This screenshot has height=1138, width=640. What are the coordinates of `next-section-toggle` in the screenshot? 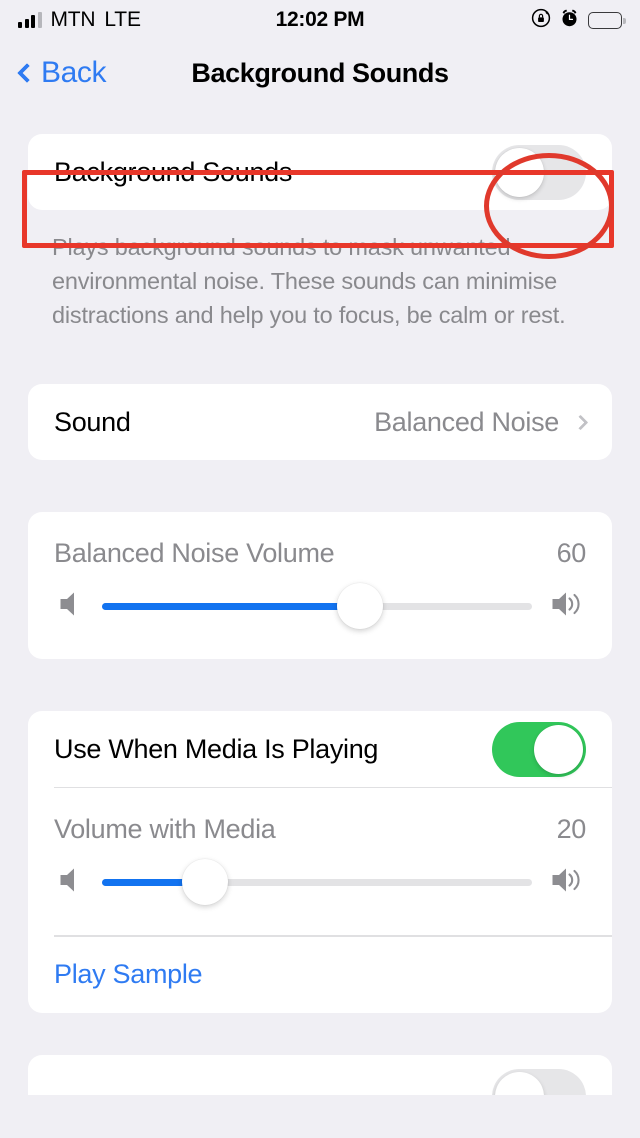 It's located at (539, 1081).